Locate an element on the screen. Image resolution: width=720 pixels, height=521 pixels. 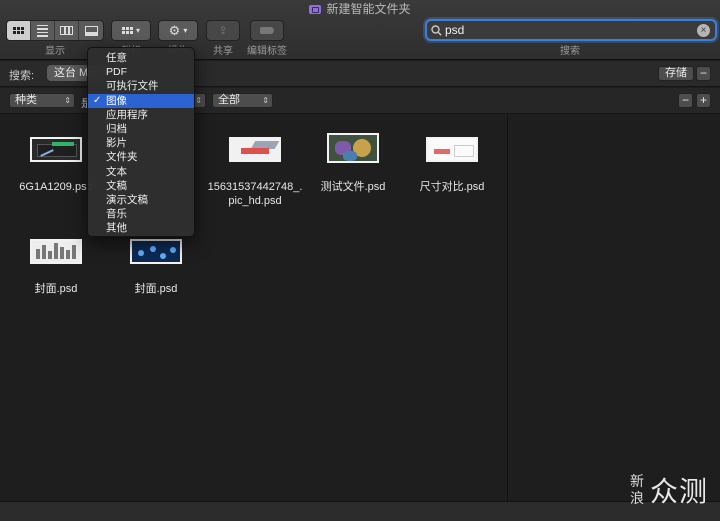
edit-tags-button is located at coordinates (267, 30).